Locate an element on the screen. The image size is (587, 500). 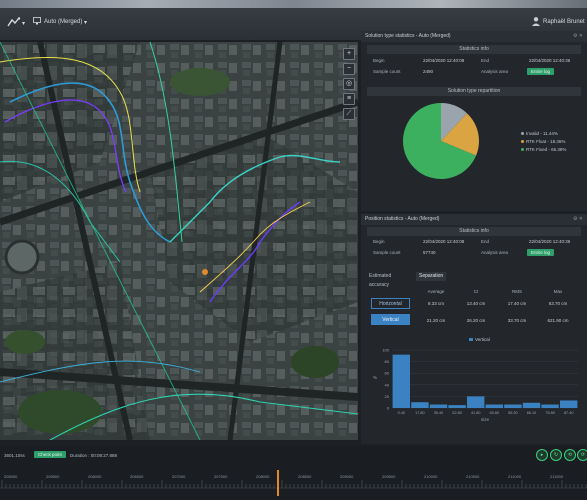
sample-label: Sample count is located at coordinates (387, 252).